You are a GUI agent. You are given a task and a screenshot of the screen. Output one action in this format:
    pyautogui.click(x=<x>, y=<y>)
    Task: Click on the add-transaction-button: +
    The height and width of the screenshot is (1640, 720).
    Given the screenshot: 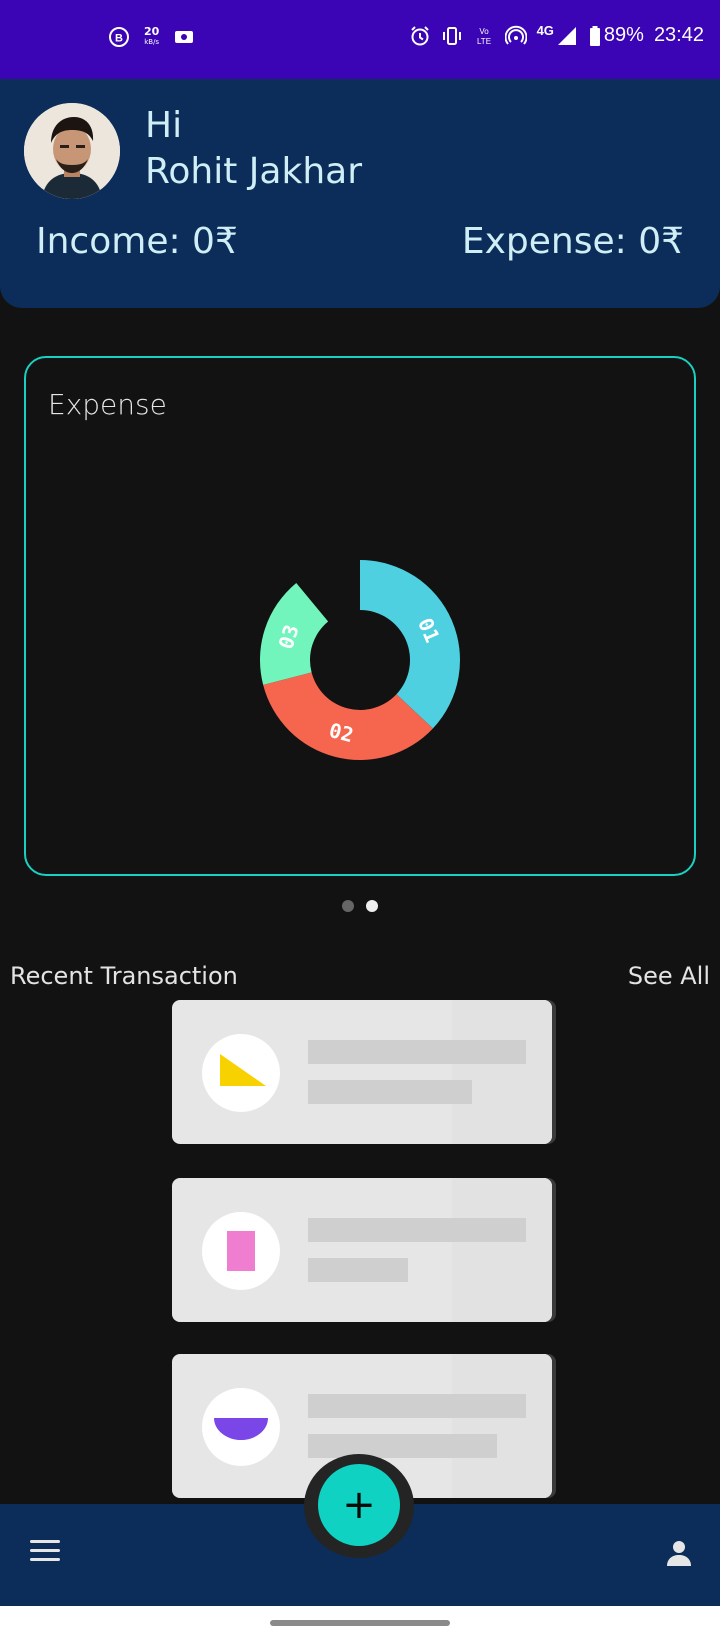 What is the action you would take?
    pyautogui.click(x=359, y=1505)
    